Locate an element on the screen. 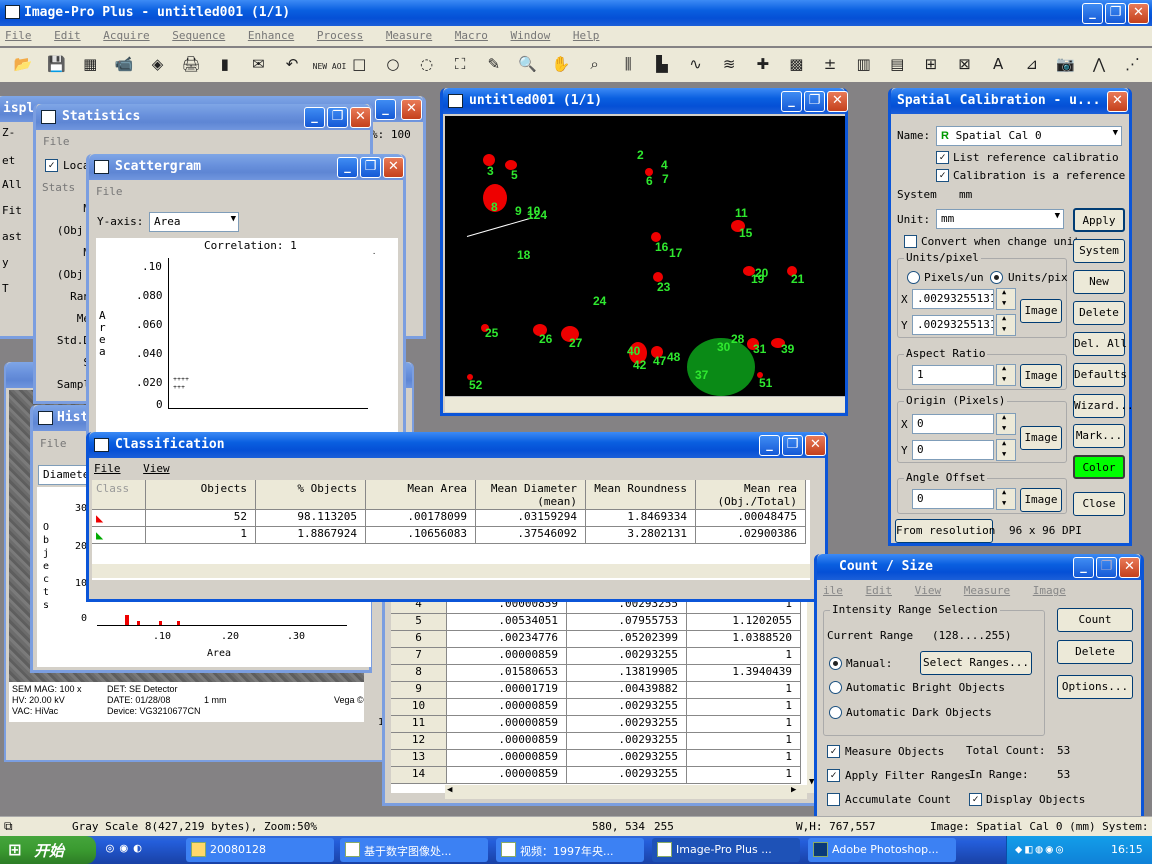  list-reference-checkbox: ✓ is located at coordinates (942, 157).